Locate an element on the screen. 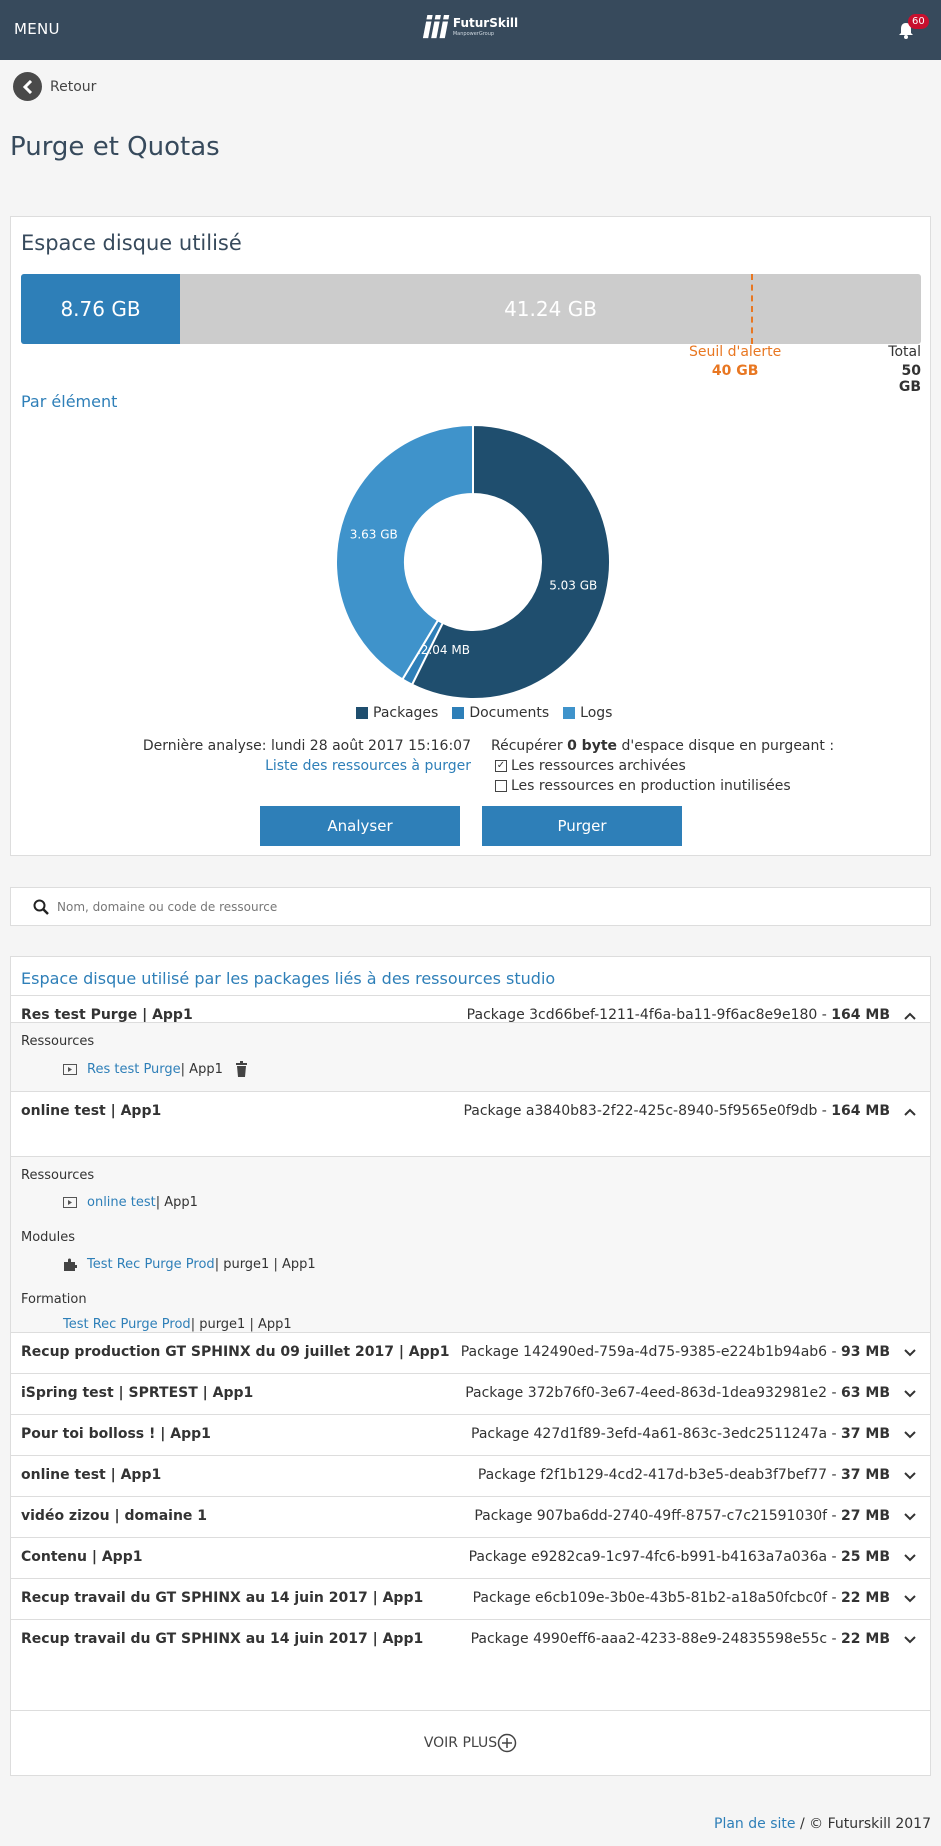 This screenshot has width=941, height=1846. resource-search-box: Nom, domaine ou code de ressource is located at coordinates (470, 906).